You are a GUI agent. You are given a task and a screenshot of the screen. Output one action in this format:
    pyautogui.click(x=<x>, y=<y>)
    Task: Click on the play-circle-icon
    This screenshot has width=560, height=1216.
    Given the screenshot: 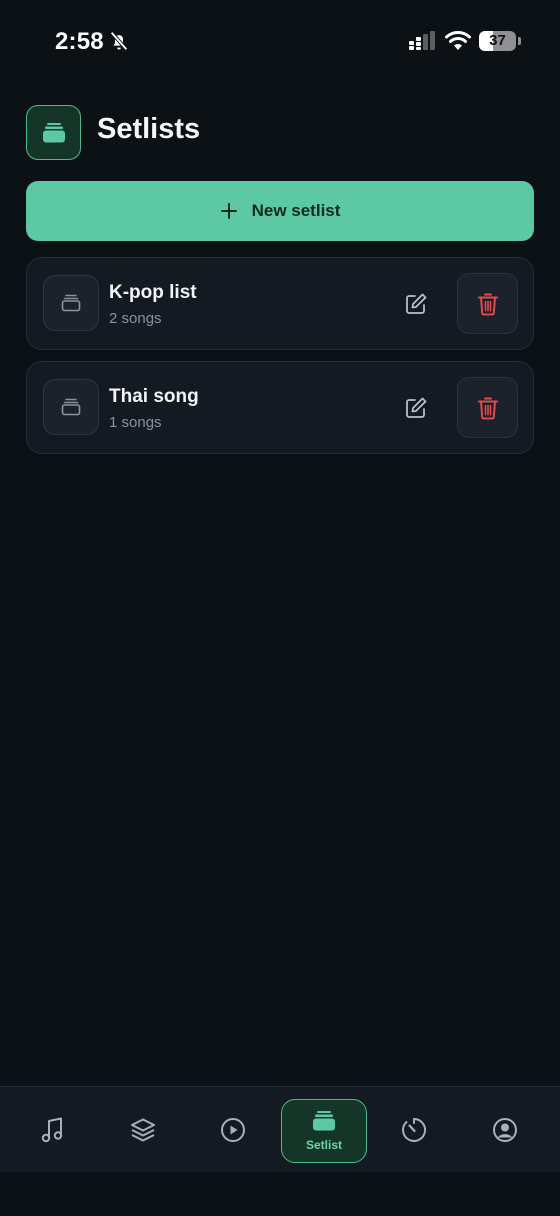 What is the action you would take?
    pyautogui.click(x=233, y=1130)
    